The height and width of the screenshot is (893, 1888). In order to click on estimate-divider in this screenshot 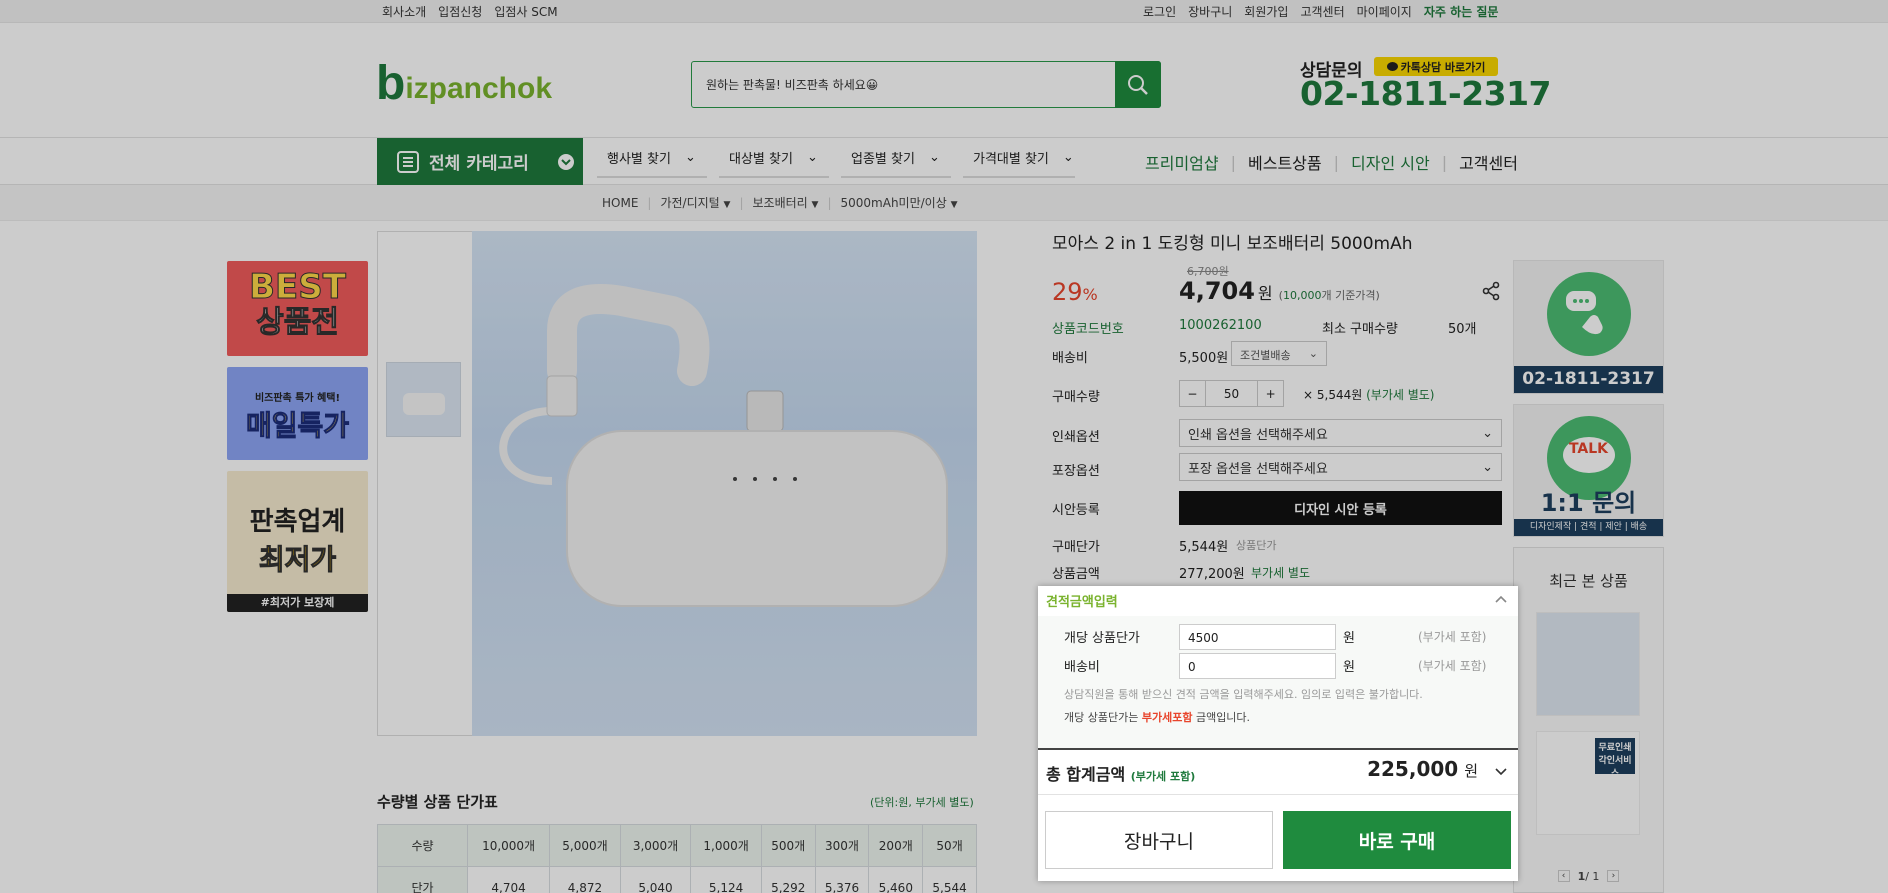, I will do `click(1278, 749)`.